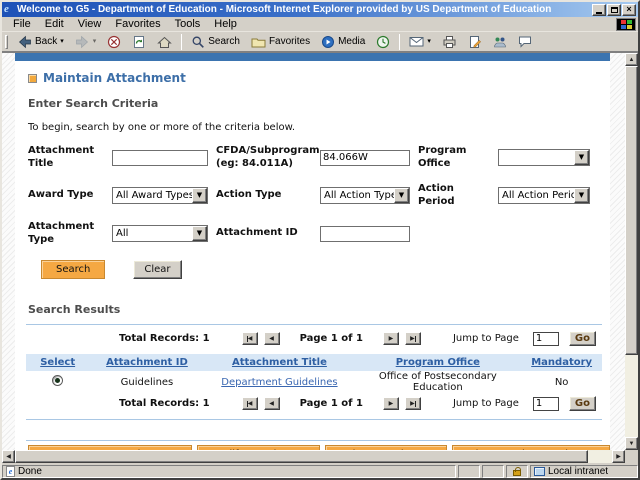 The width and height of the screenshot is (640, 480). Describe the element at coordinates (61, 233) in the screenshot. I see `attachment-type-label: Attachment Type` at that location.